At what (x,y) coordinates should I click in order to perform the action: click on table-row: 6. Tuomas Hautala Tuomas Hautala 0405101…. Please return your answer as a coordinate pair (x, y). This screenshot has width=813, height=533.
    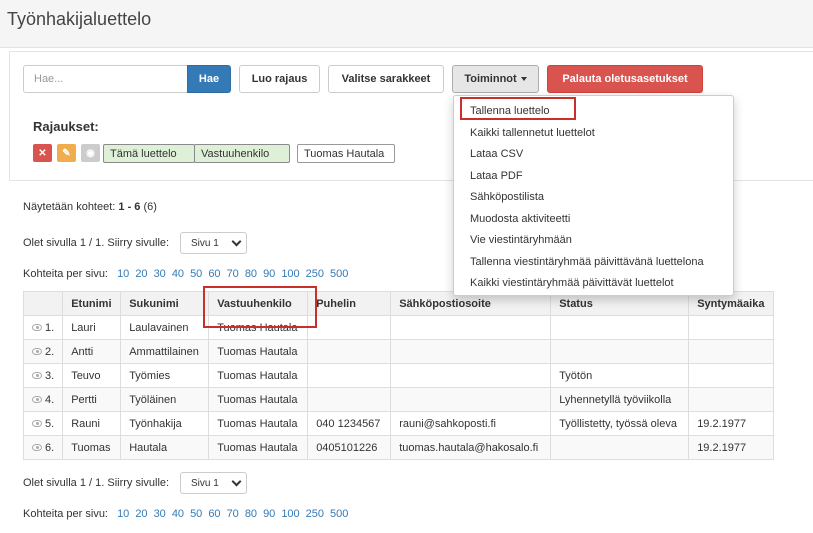
    Looking at the image, I should click on (398, 447).